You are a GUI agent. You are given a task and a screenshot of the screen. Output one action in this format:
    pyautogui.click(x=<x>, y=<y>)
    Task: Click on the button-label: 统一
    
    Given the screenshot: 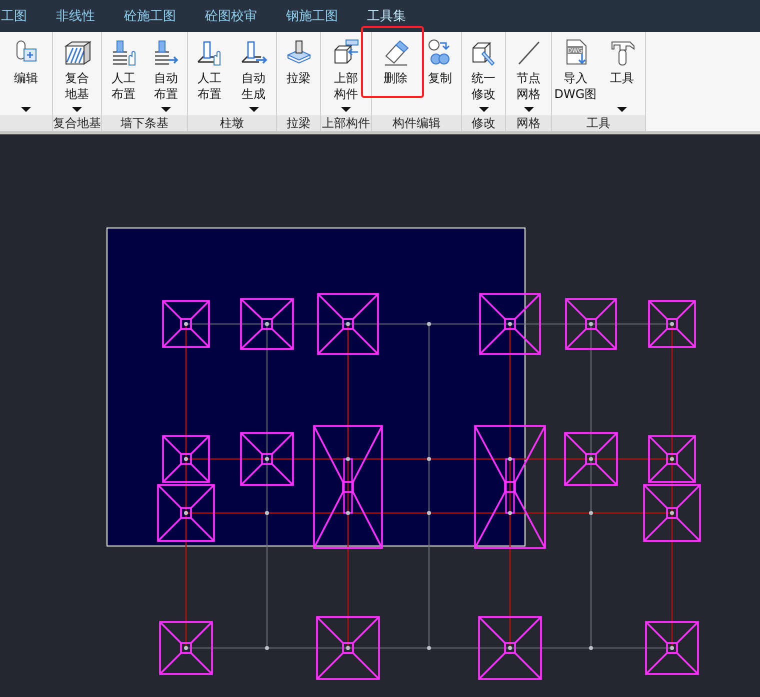 What is the action you would take?
    pyautogui.click(x=484, y=78)
    